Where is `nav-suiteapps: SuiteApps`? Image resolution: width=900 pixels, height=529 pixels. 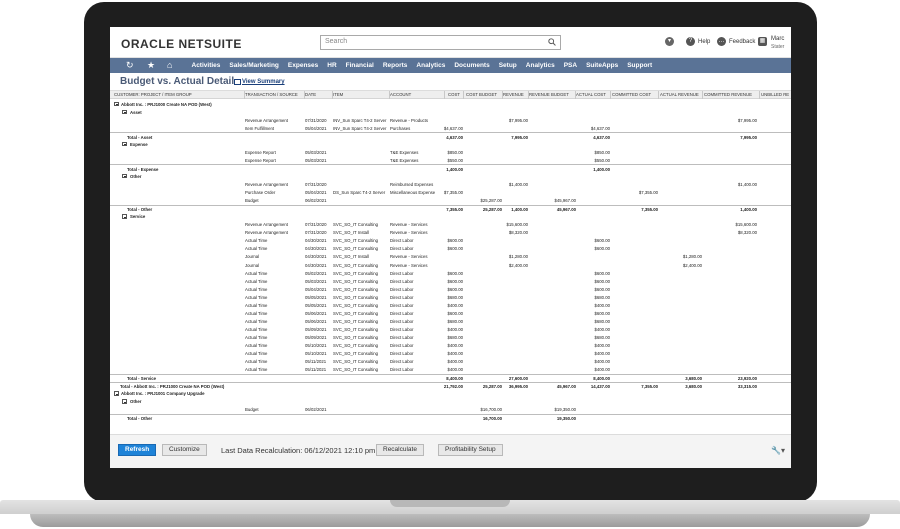
nav-suiteapps: SuiteApps is located at coordinates (602, 65).